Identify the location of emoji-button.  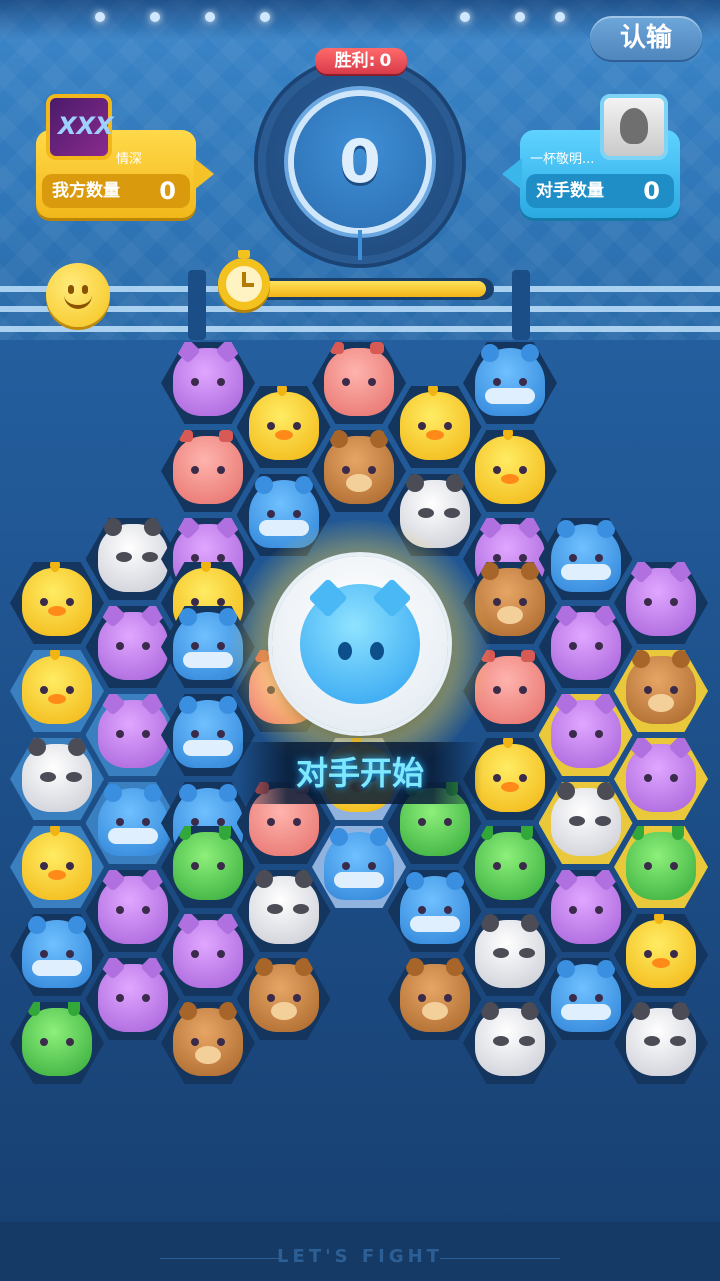
(78, 295).